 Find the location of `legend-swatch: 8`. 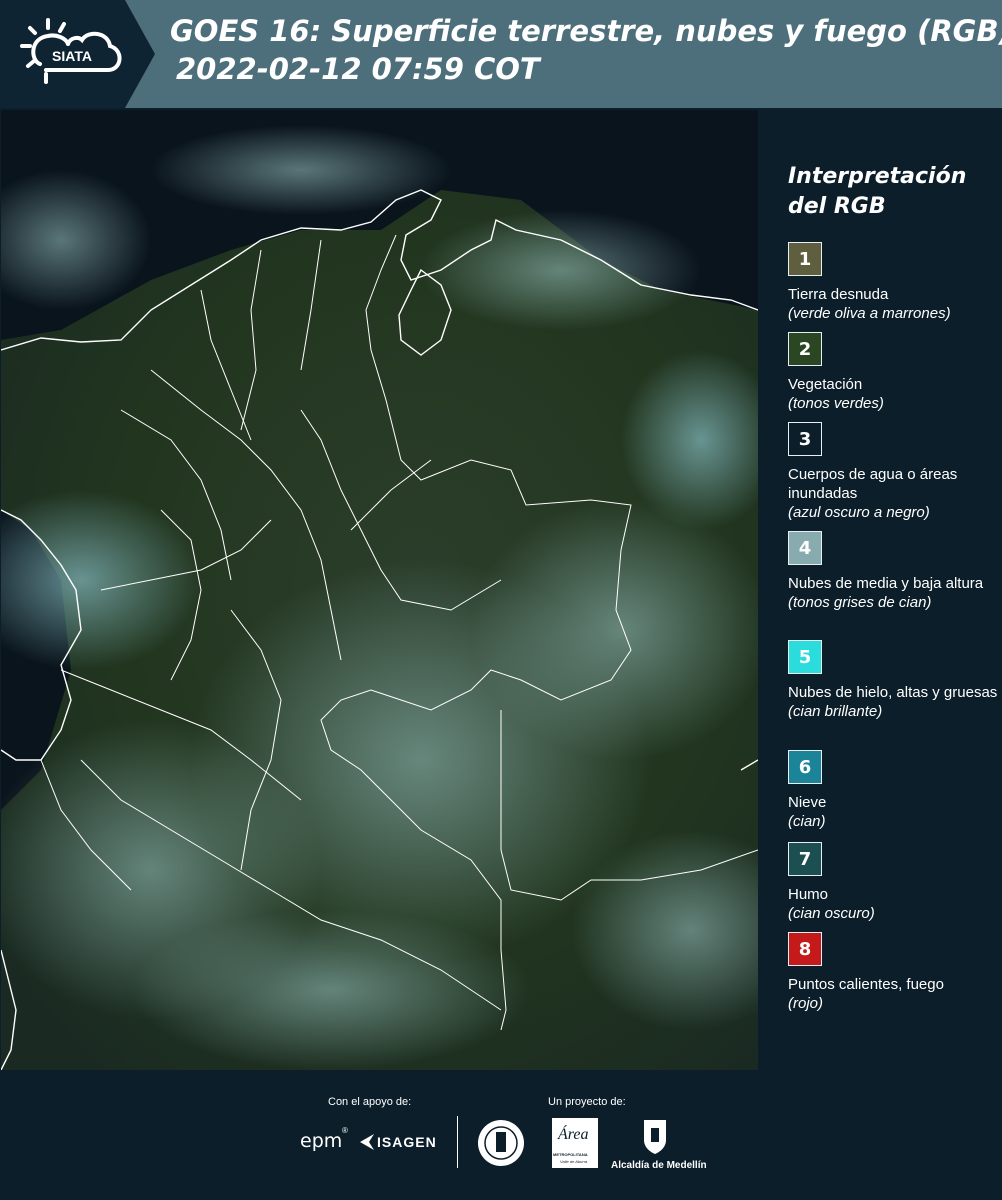

legend-swatch: 8 is located at coordinates (805, 949).